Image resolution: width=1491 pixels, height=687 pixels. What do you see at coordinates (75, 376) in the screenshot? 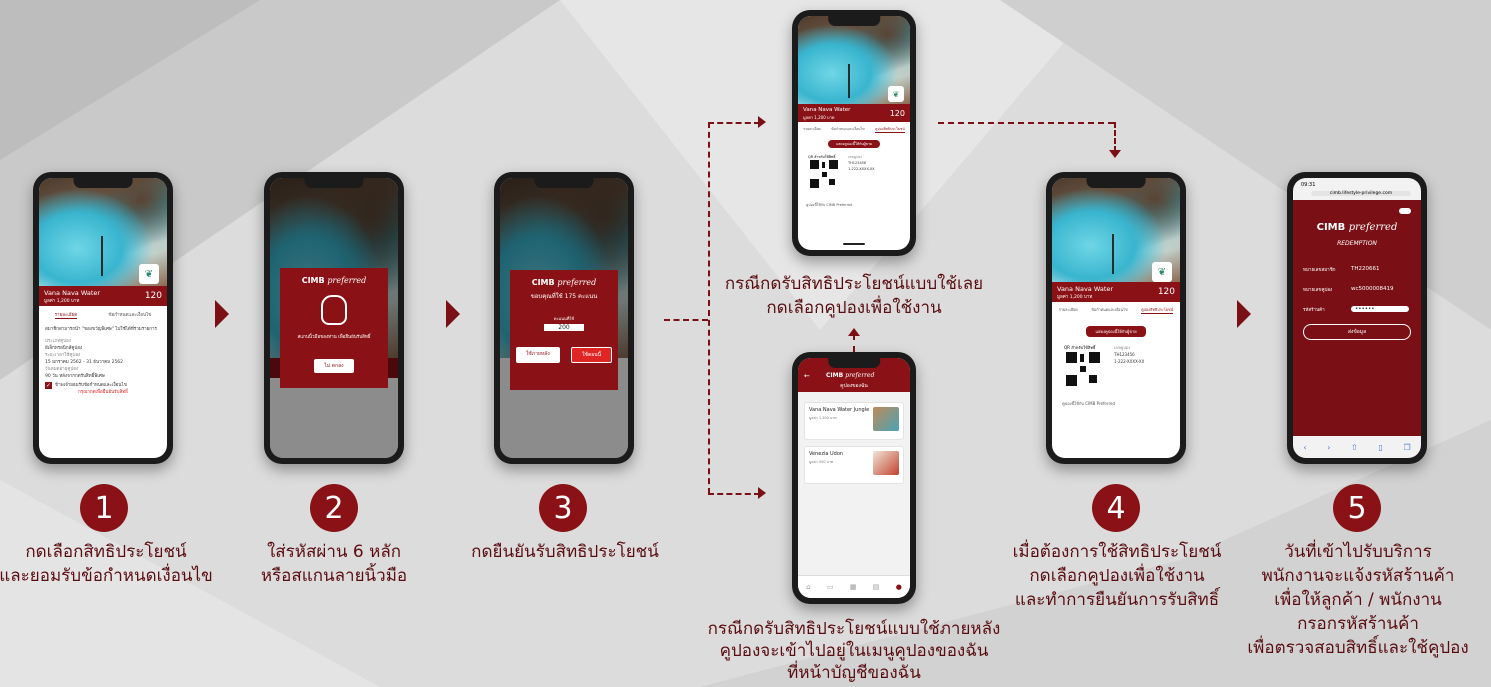
I see `expire-value: 90 วัน หลังจากกดรับสิทธิ์พิเศษ` at bounding box center [75, 376].